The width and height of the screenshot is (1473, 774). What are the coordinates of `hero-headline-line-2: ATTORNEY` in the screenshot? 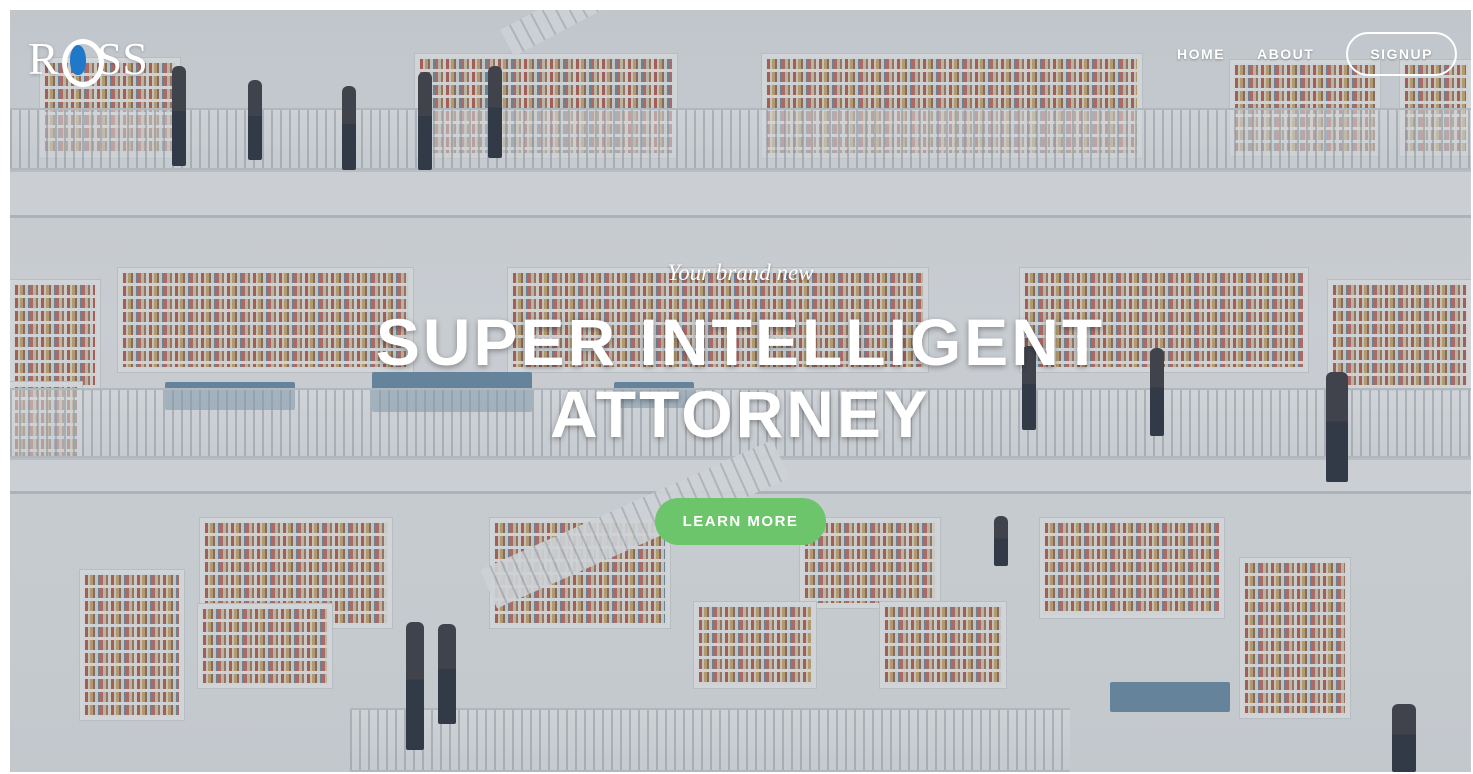 It's located at (740, 414).